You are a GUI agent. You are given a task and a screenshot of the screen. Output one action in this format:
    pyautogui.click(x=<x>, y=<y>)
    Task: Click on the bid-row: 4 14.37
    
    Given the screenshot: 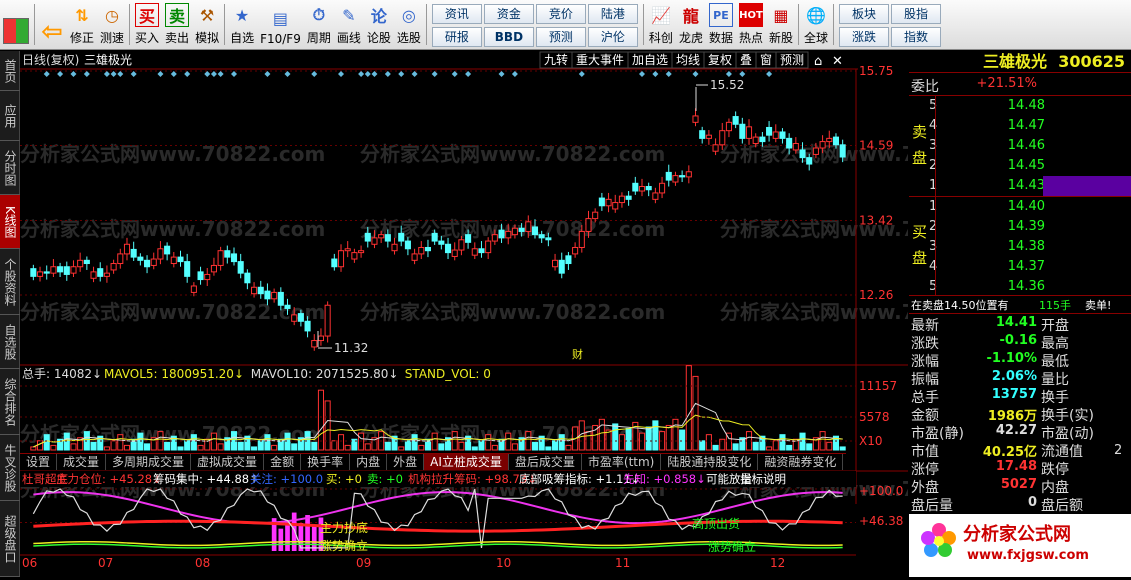 What is the action you would take?
    pyautogui.click(x=1020, y=267)
    